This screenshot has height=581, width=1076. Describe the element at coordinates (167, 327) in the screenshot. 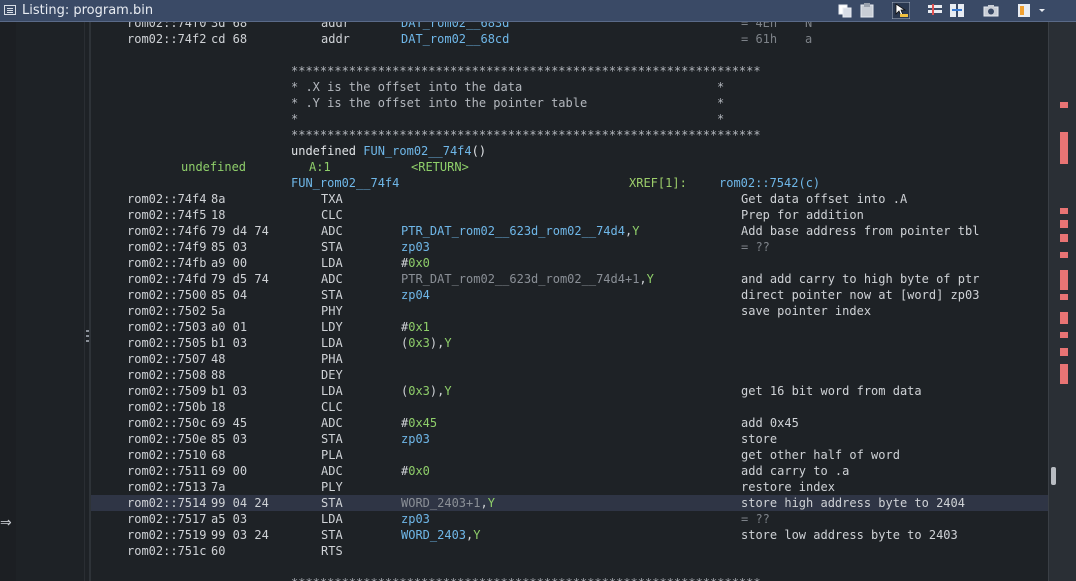

I see `address-field: rom02::7503` at that location.